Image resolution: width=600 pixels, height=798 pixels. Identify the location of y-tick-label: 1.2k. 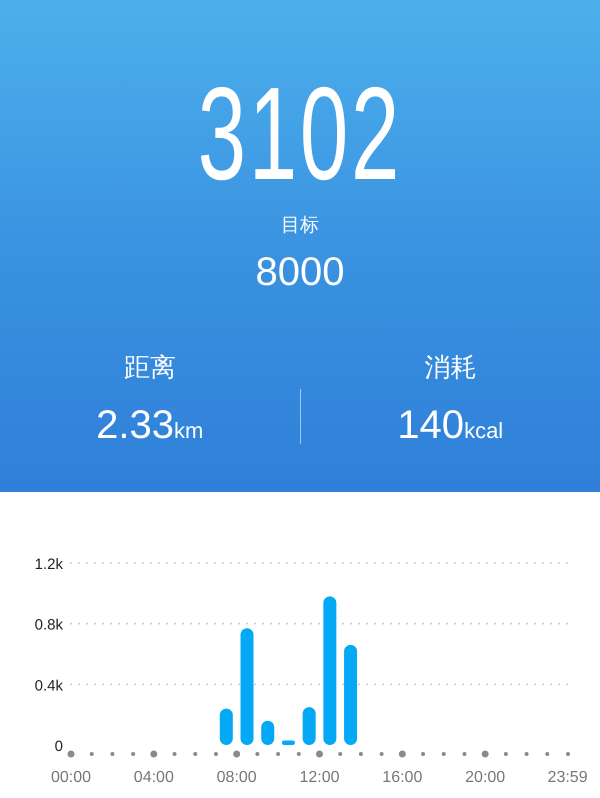
(48, 564).